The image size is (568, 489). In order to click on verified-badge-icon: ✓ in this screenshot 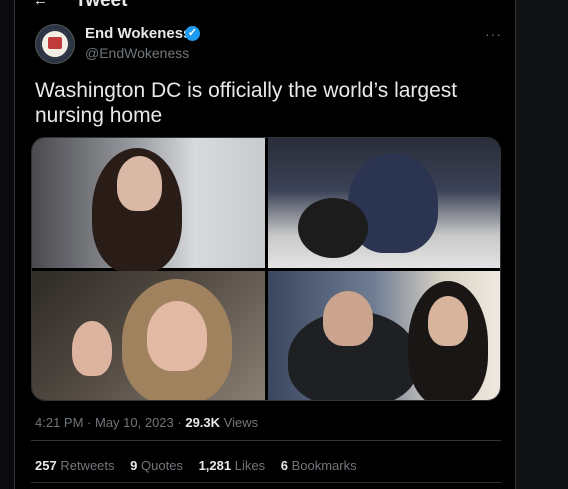, I will do `click(192, 33)`.